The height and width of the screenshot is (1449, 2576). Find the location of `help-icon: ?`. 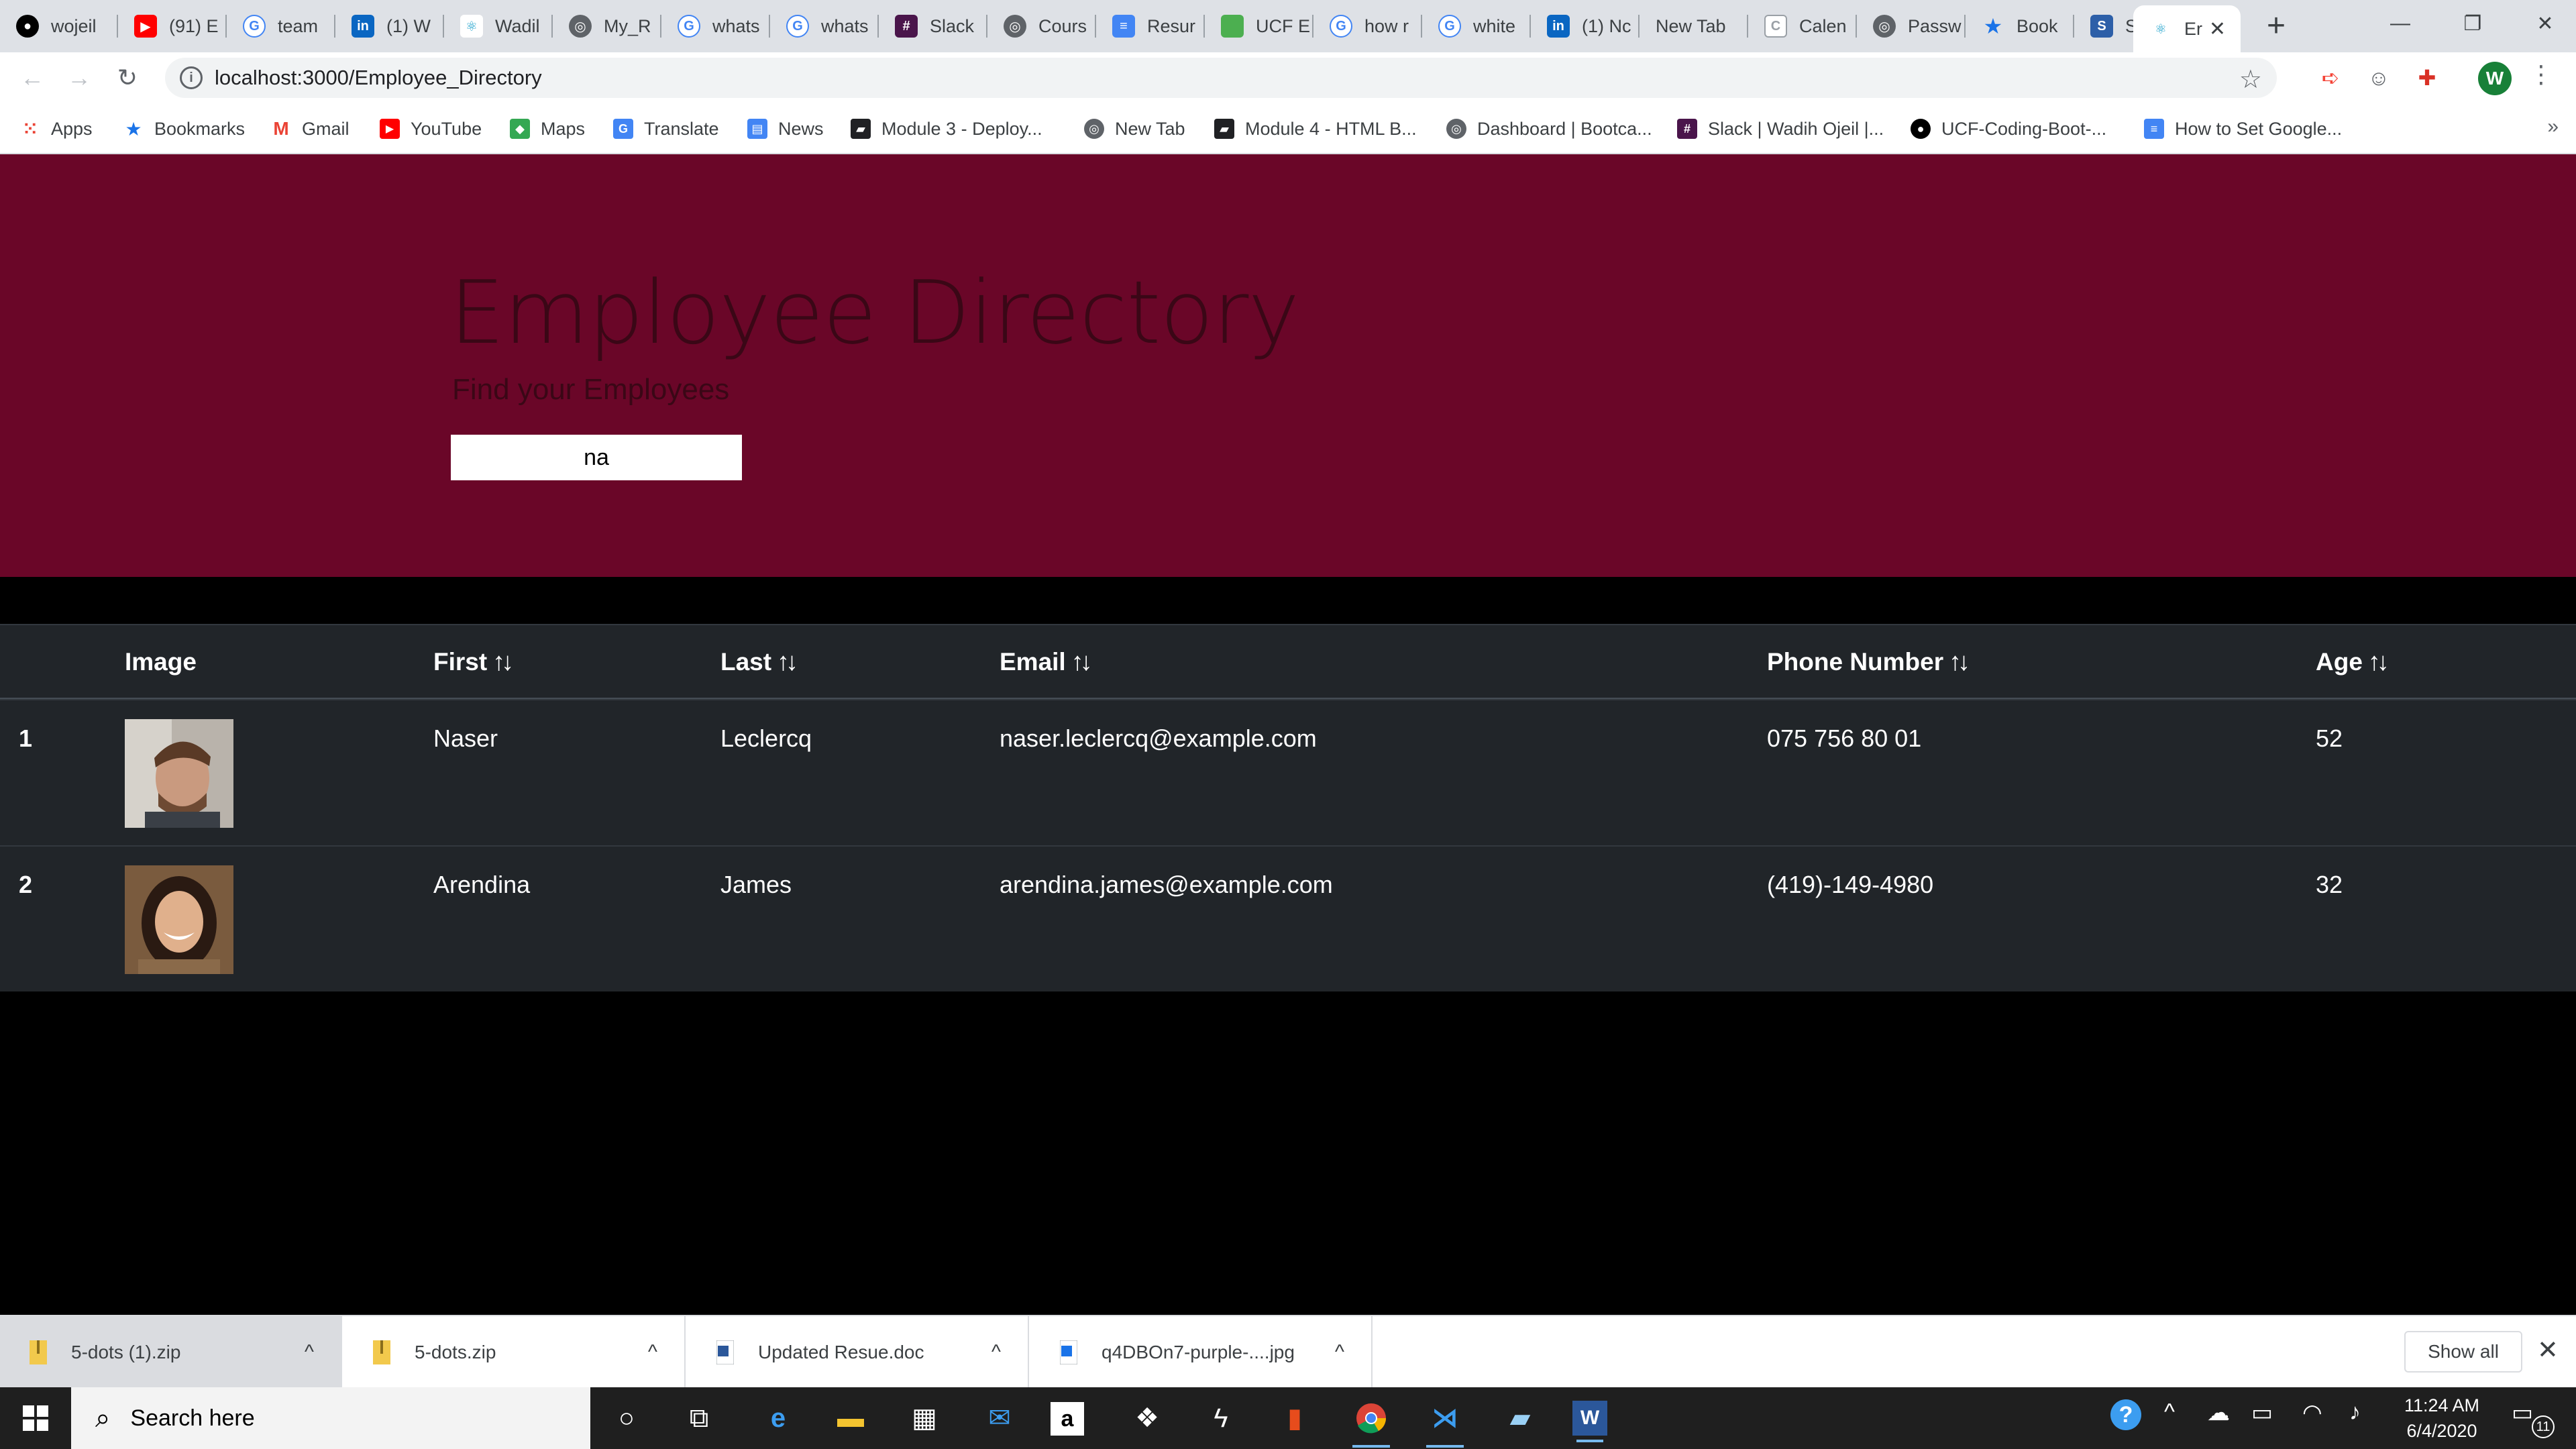

help-icon: ? is located at coordinates (2125, 1414).